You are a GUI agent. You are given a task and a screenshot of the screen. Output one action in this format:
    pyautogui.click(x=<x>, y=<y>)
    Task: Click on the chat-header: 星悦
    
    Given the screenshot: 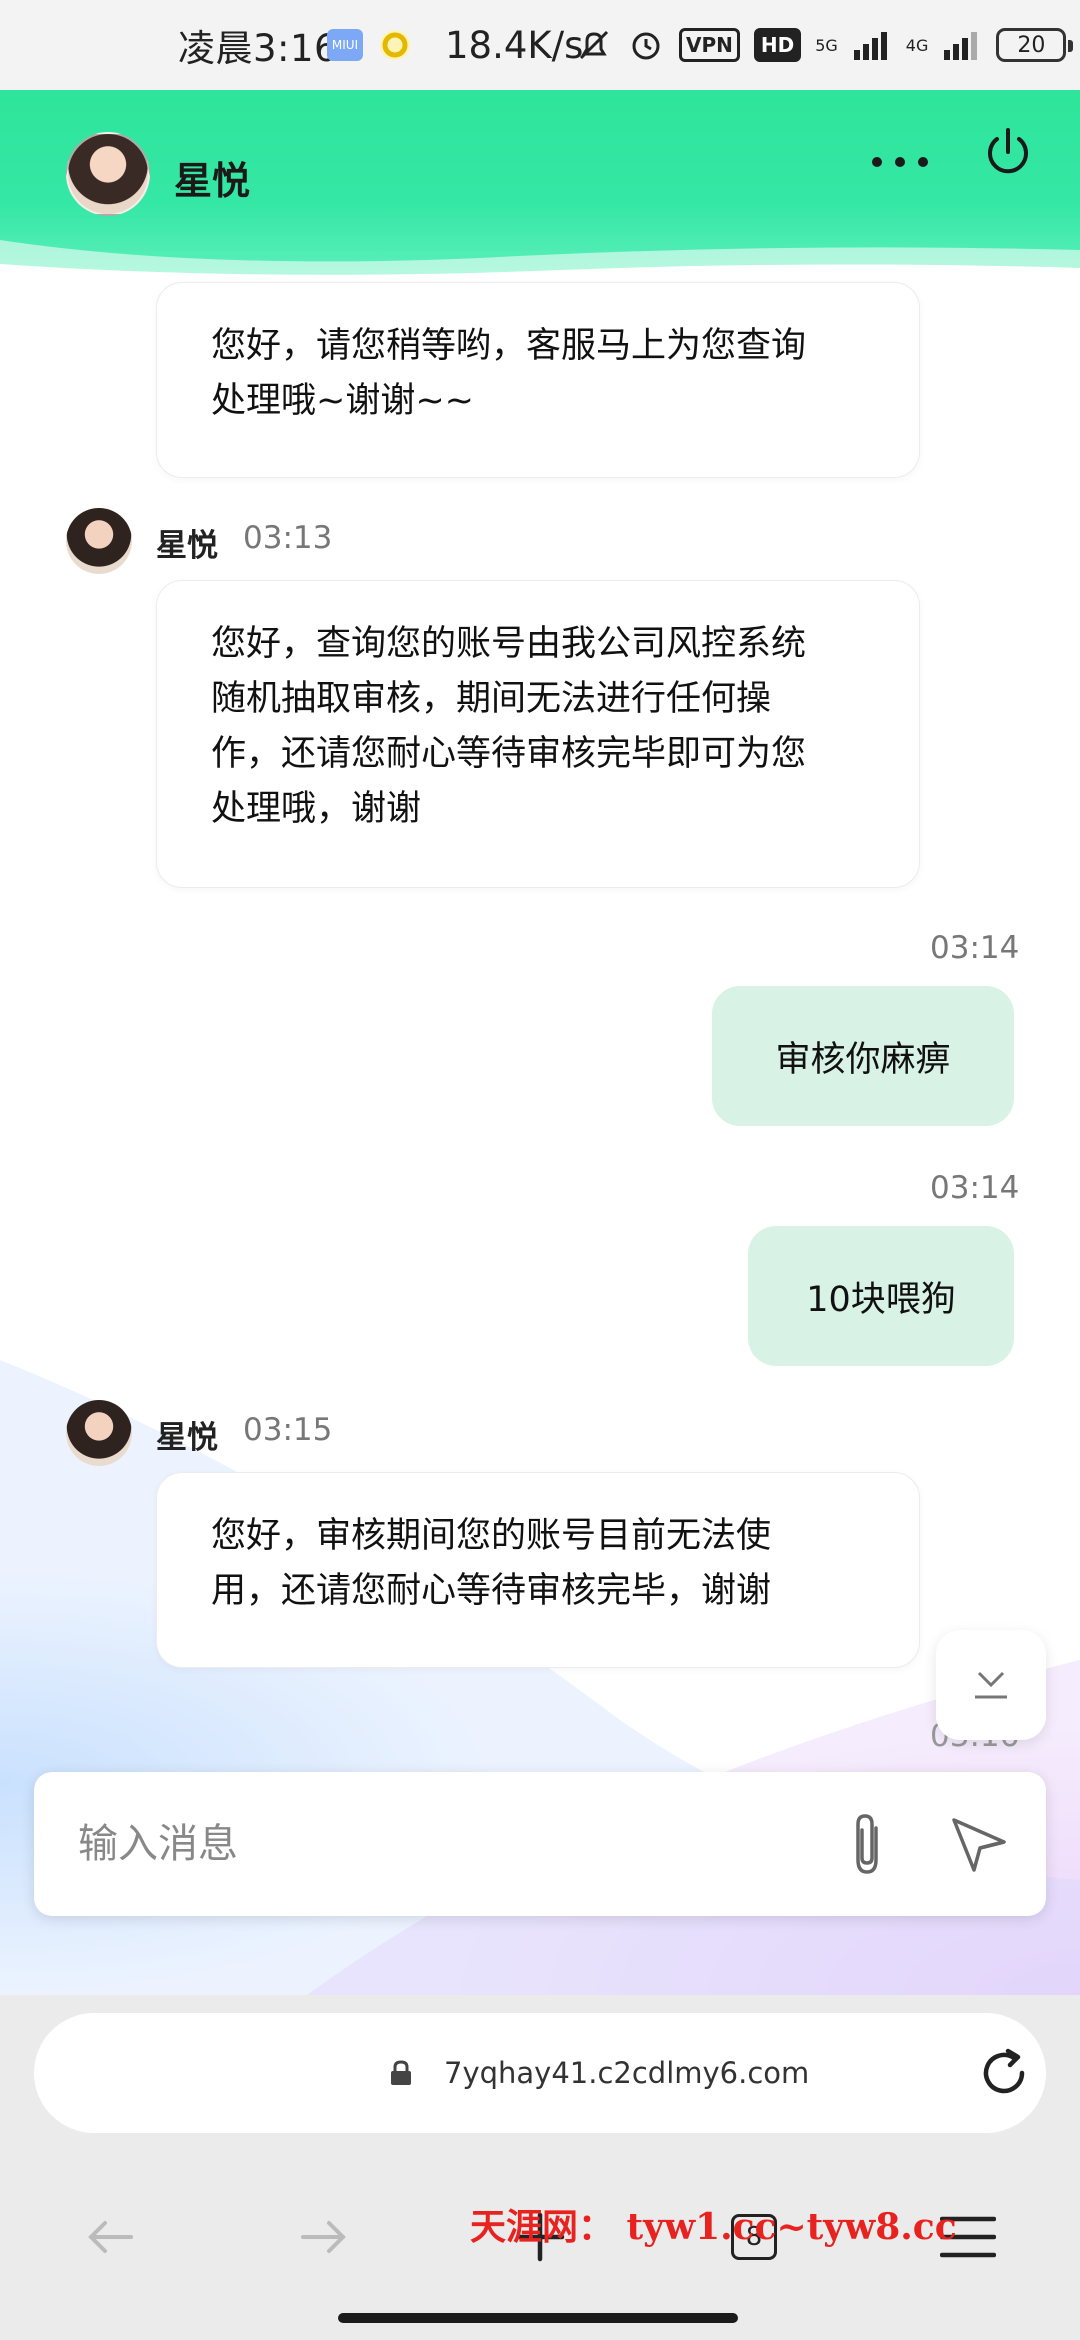 What is the action you would take?
    pyautogui.click(x=540, y=185)
    